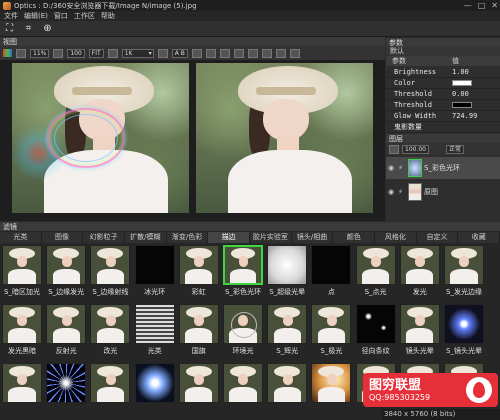 The width and height of the screenshot is (500, 420). Describe the element at coordinates (354, 237) in the screenshot. I see `filter-tab: 颜色` at that location.